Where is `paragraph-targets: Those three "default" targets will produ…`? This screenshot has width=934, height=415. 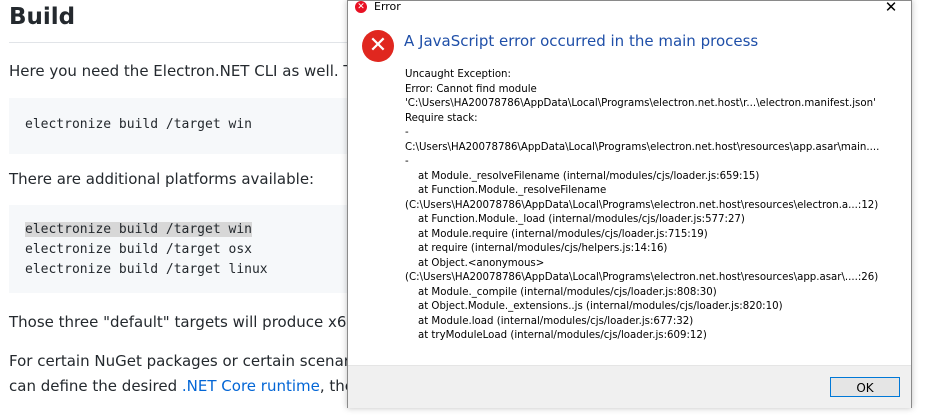 paragraph-targets: Those three "default" targets will produ… is located at coordinates (194, 322).